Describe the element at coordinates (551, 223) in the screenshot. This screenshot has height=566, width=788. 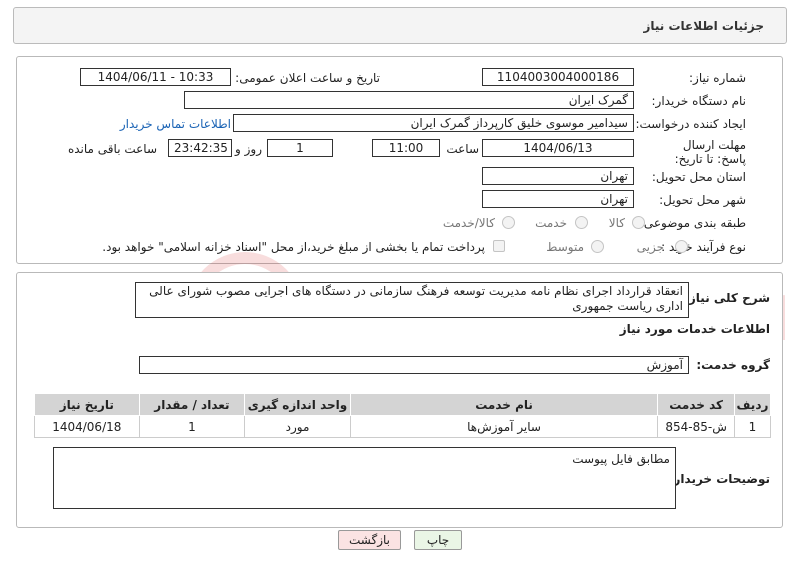
I see `category-service-label: خدمت` at that location.